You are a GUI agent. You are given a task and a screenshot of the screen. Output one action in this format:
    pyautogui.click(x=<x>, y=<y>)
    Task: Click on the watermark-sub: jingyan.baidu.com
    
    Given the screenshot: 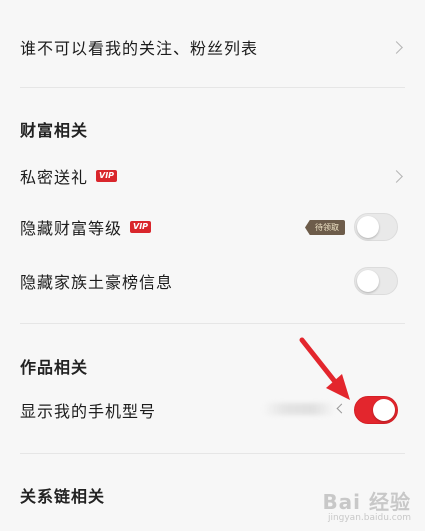 What is the action you would take?
    pyautogui.click(x=369, y=518)
    